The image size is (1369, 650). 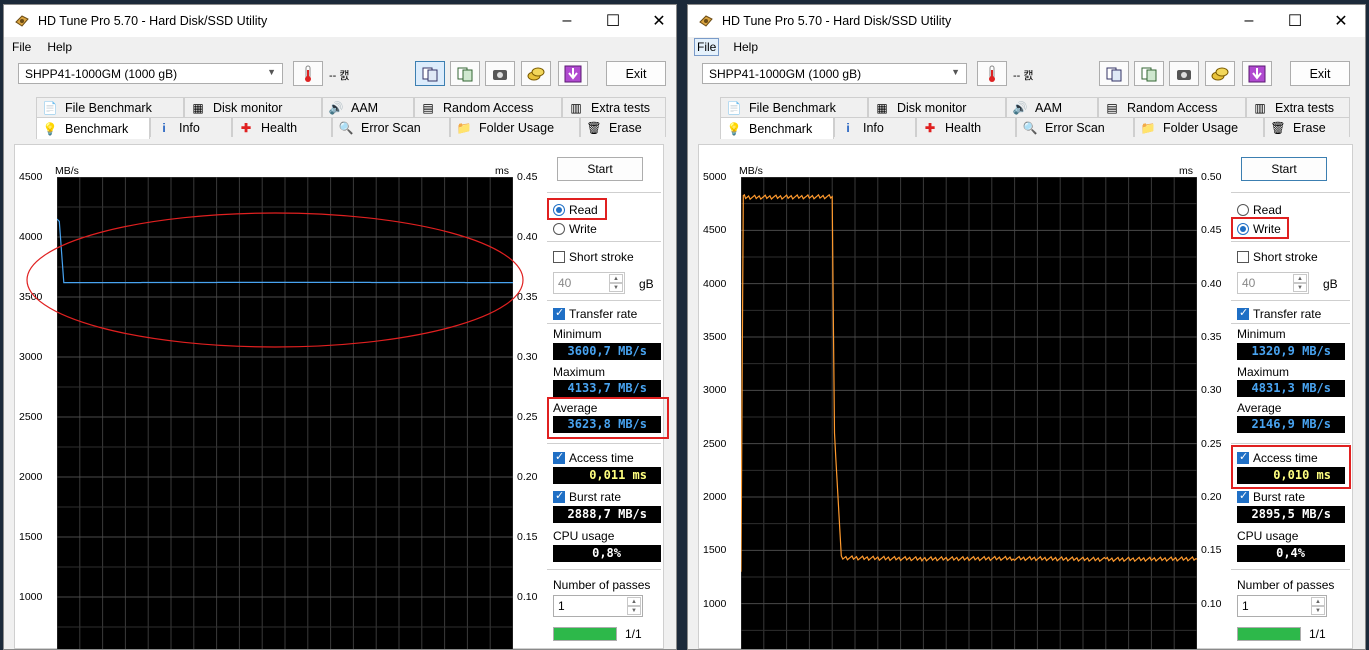 What do you see at coordinates (715, 497) in the screenshot?
I see `y-tick-label-left: 2000` at bounding box center [715, 497].